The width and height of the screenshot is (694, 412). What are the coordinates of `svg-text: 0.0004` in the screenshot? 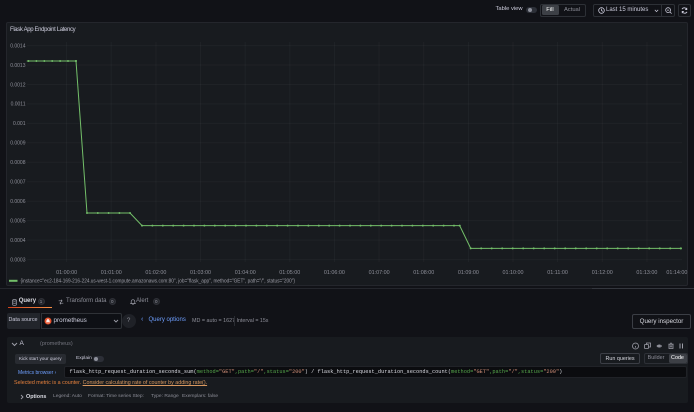 It's located at (18, 241).